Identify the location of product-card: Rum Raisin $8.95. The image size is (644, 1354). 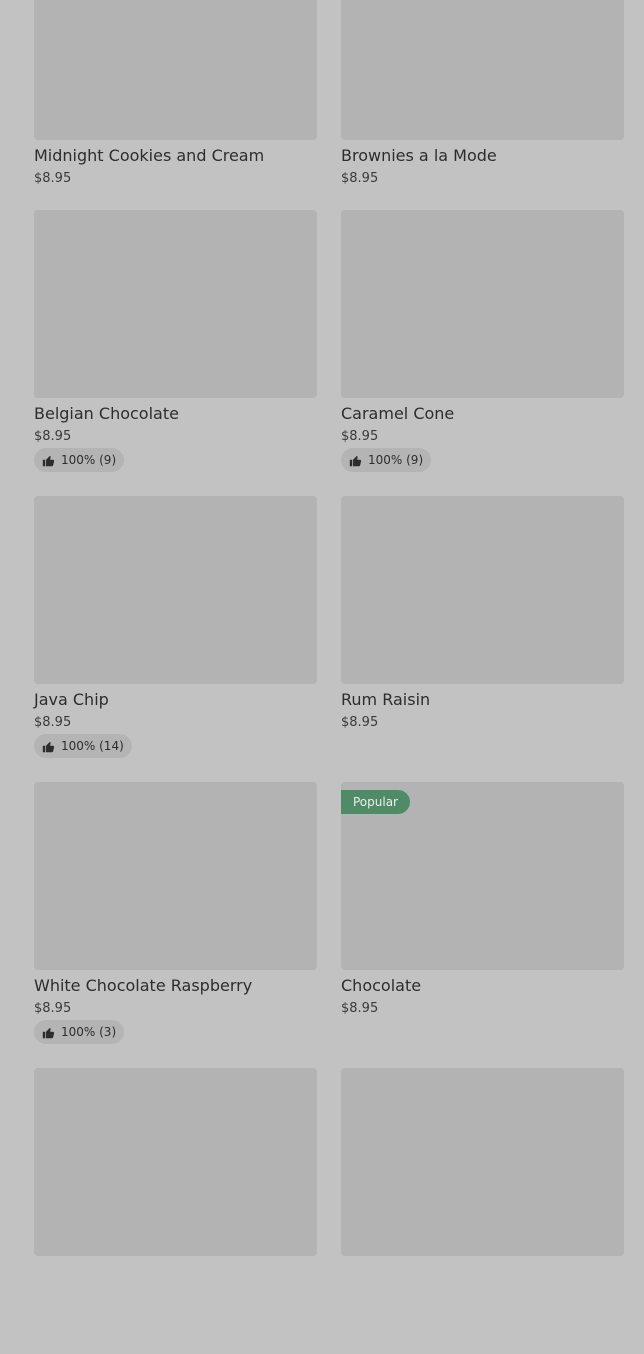
(482, 639).